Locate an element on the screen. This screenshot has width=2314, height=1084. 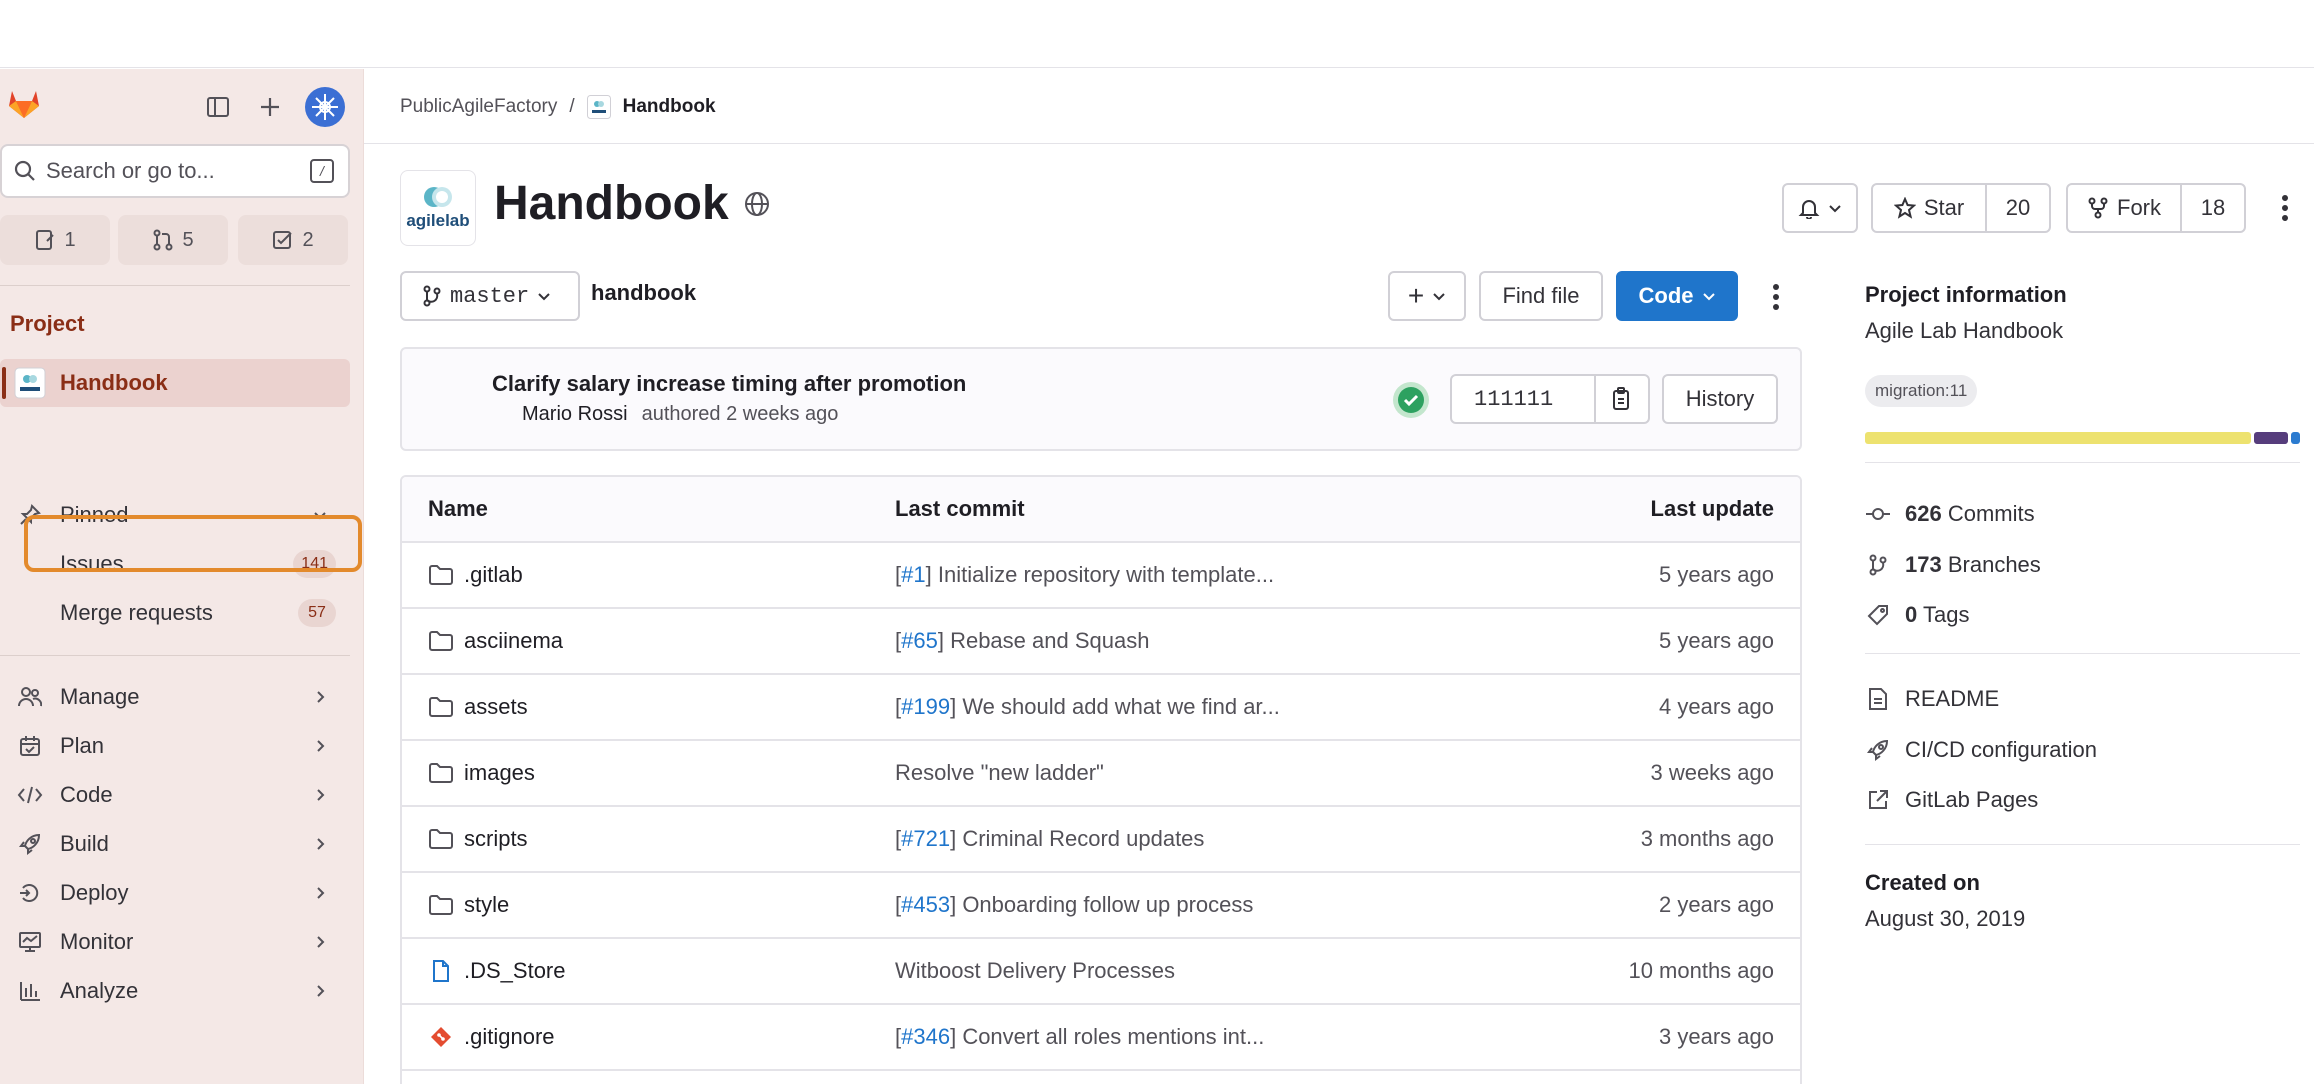
fork-button: Fork is located at coordinates (2124, 208).